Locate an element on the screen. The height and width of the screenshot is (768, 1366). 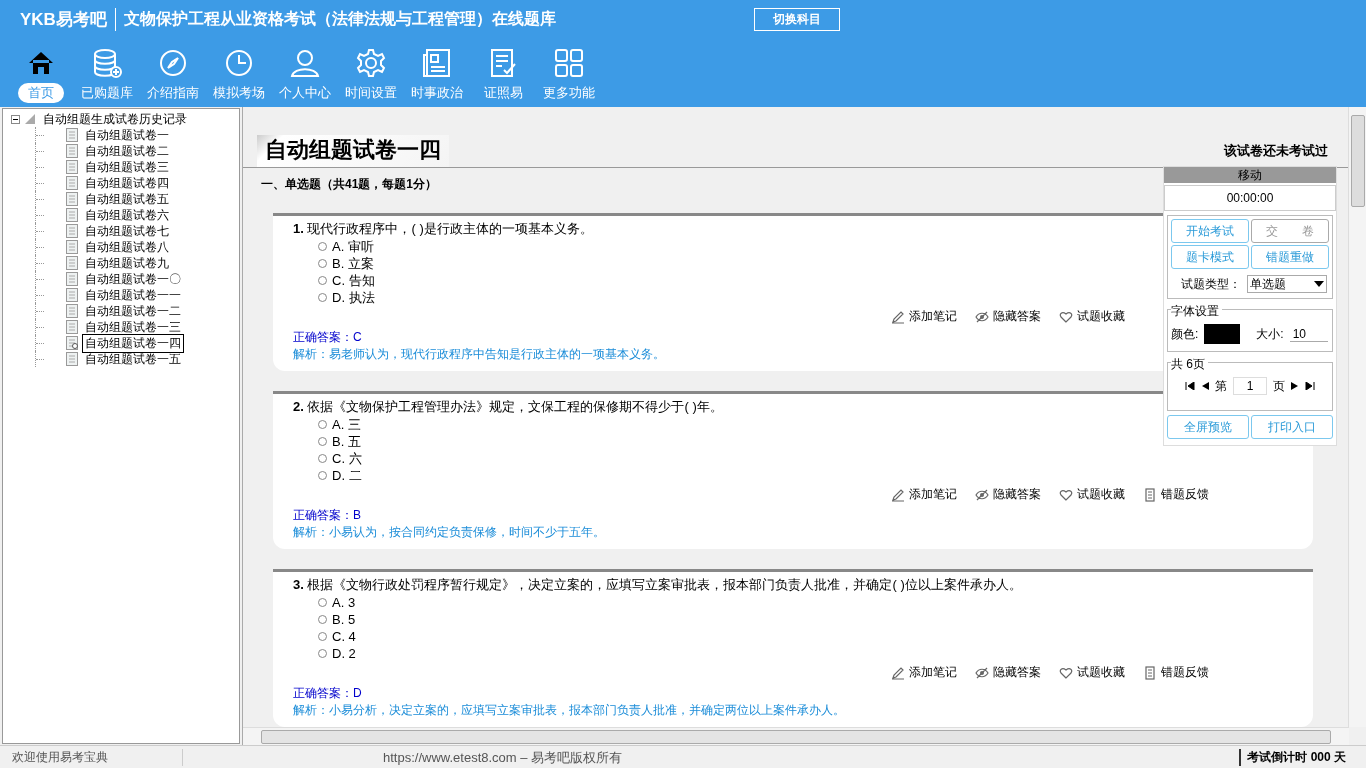
person-icon is located at coordinates (305, 63).